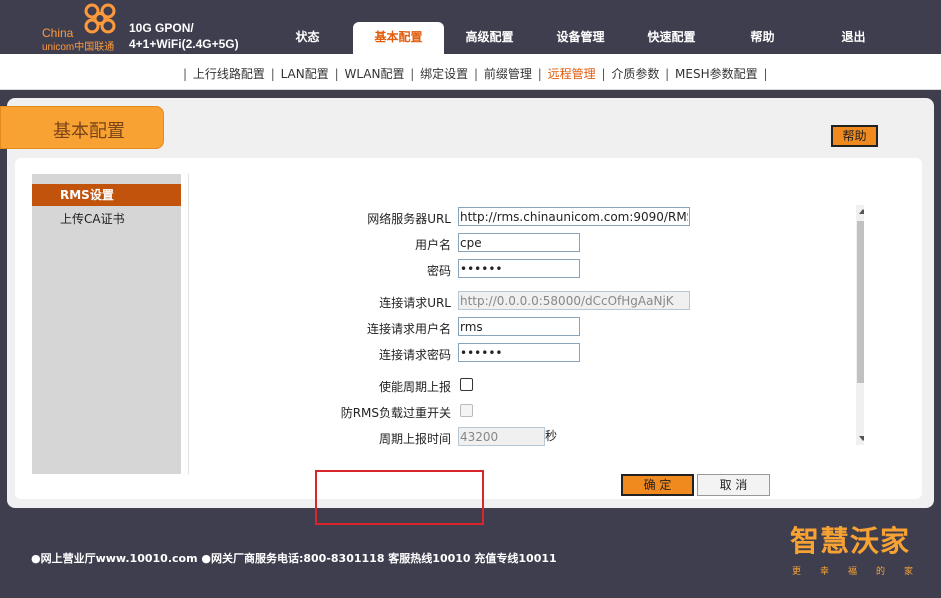 The height and width of the screenshot is (598, 941). I want to click on brand-tagline: 更幸福的家, so click(862, 572).